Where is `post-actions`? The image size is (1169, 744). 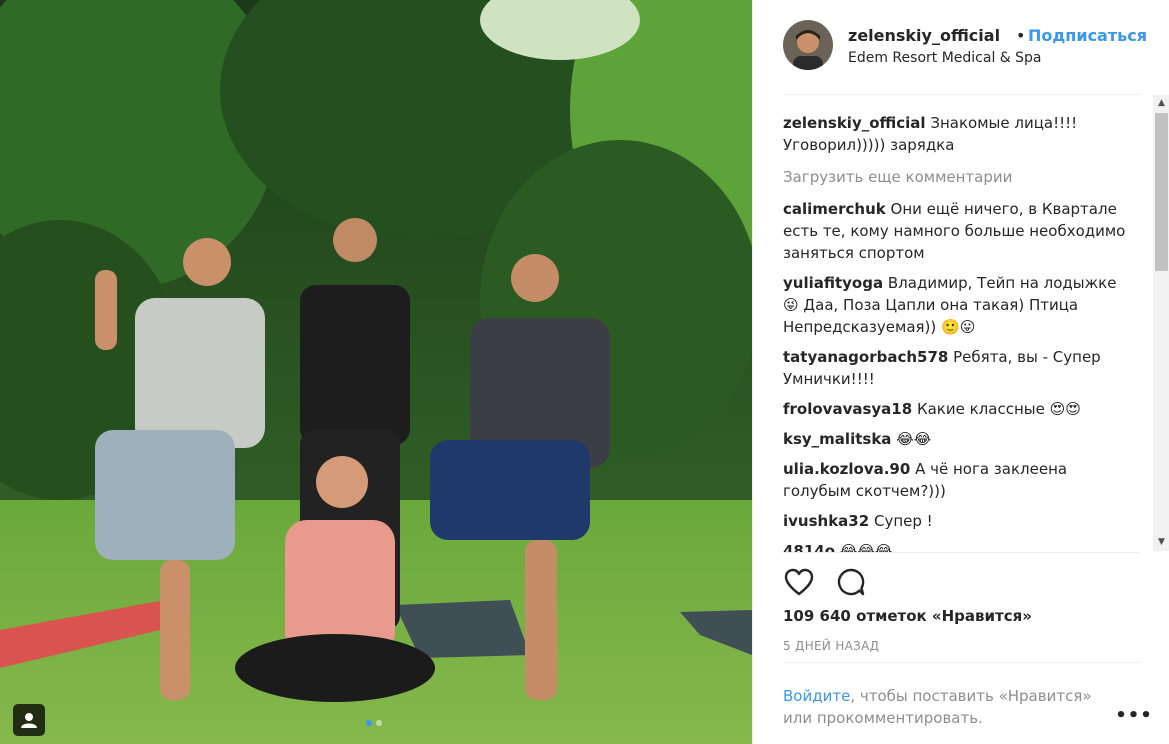 post-actions is located at coordinates (825, 582).